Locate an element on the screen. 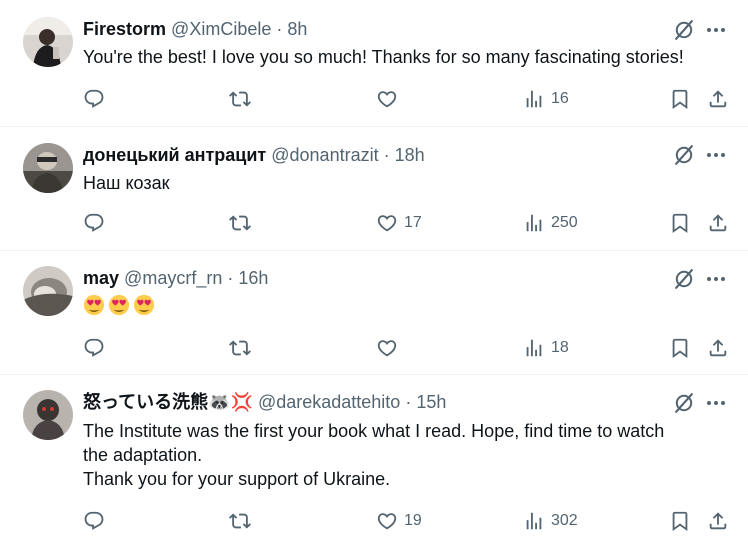 The image size is (748, 536). user-handle: @donantrazit is located at coordinates (324, 155).